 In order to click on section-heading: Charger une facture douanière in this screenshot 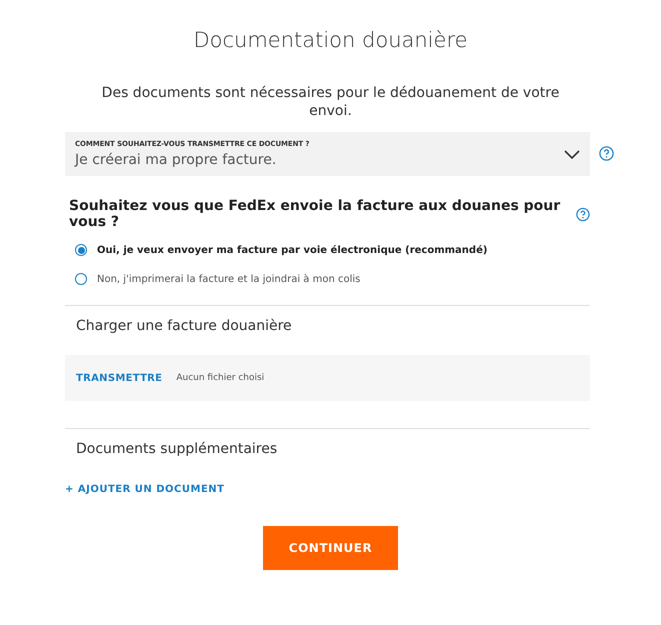, I will do `click(184, 326)`.